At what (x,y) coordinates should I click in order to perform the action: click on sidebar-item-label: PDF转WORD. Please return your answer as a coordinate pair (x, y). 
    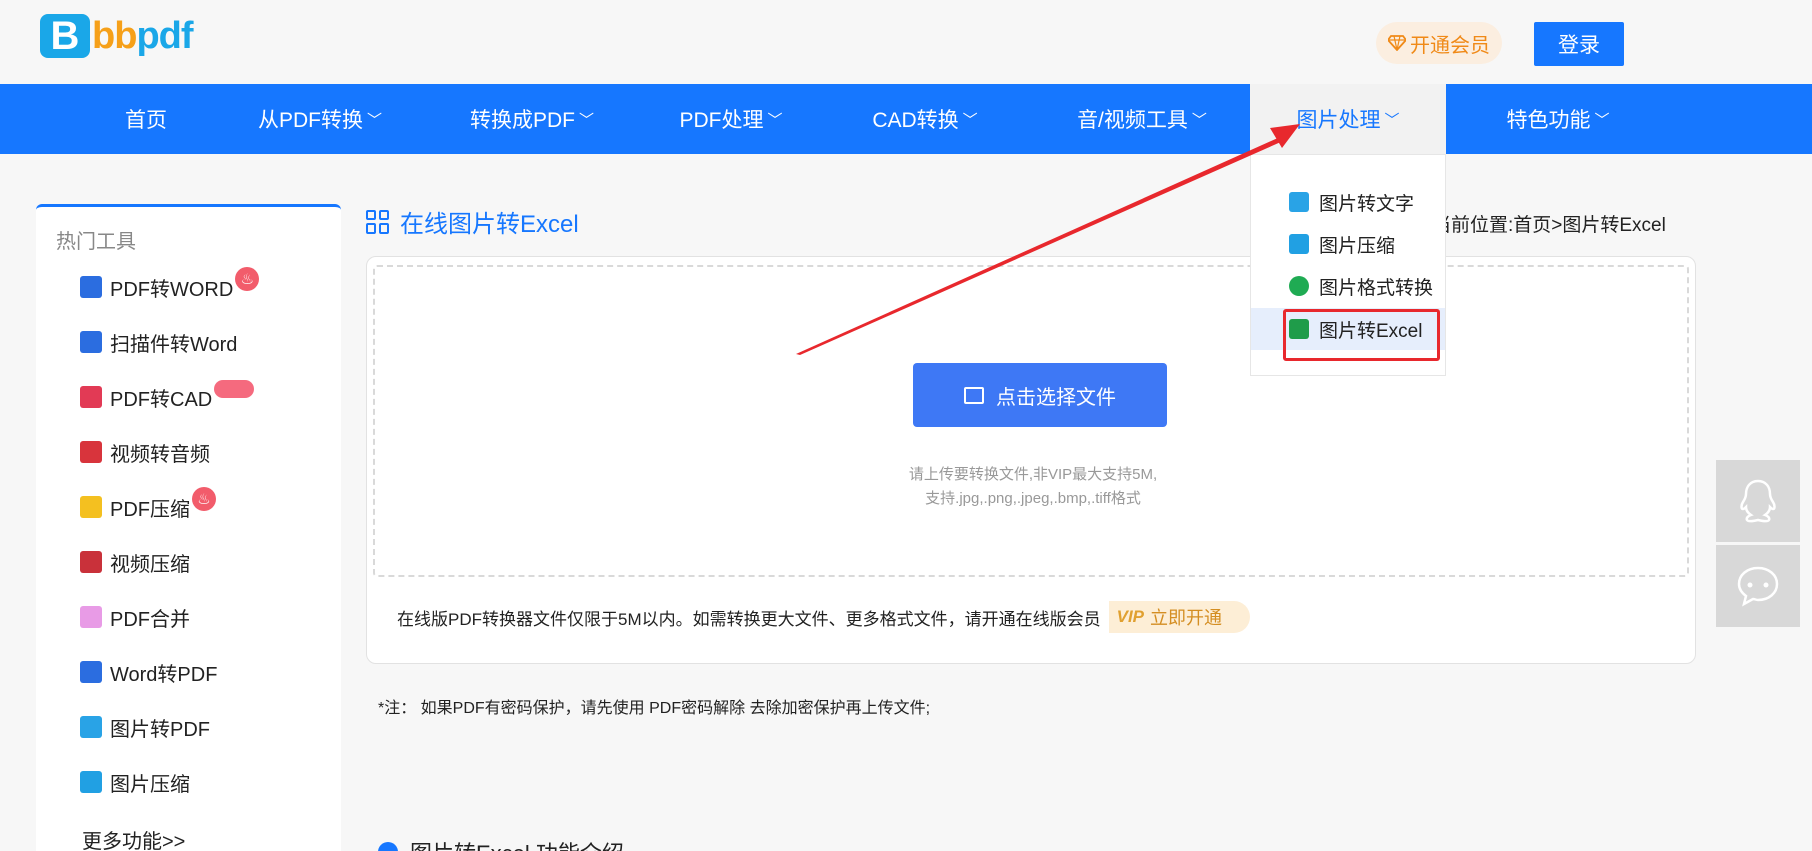
    Looking at the image, I should click on (172, 289).